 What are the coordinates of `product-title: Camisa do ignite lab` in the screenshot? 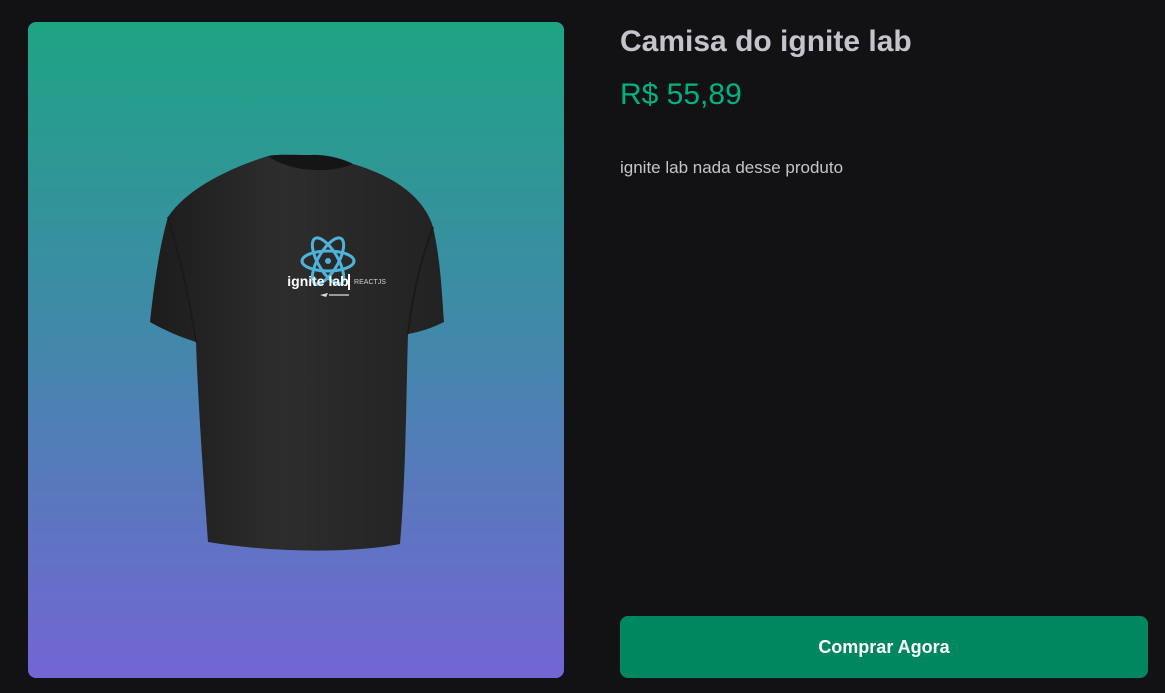 It's located at (766, 41).